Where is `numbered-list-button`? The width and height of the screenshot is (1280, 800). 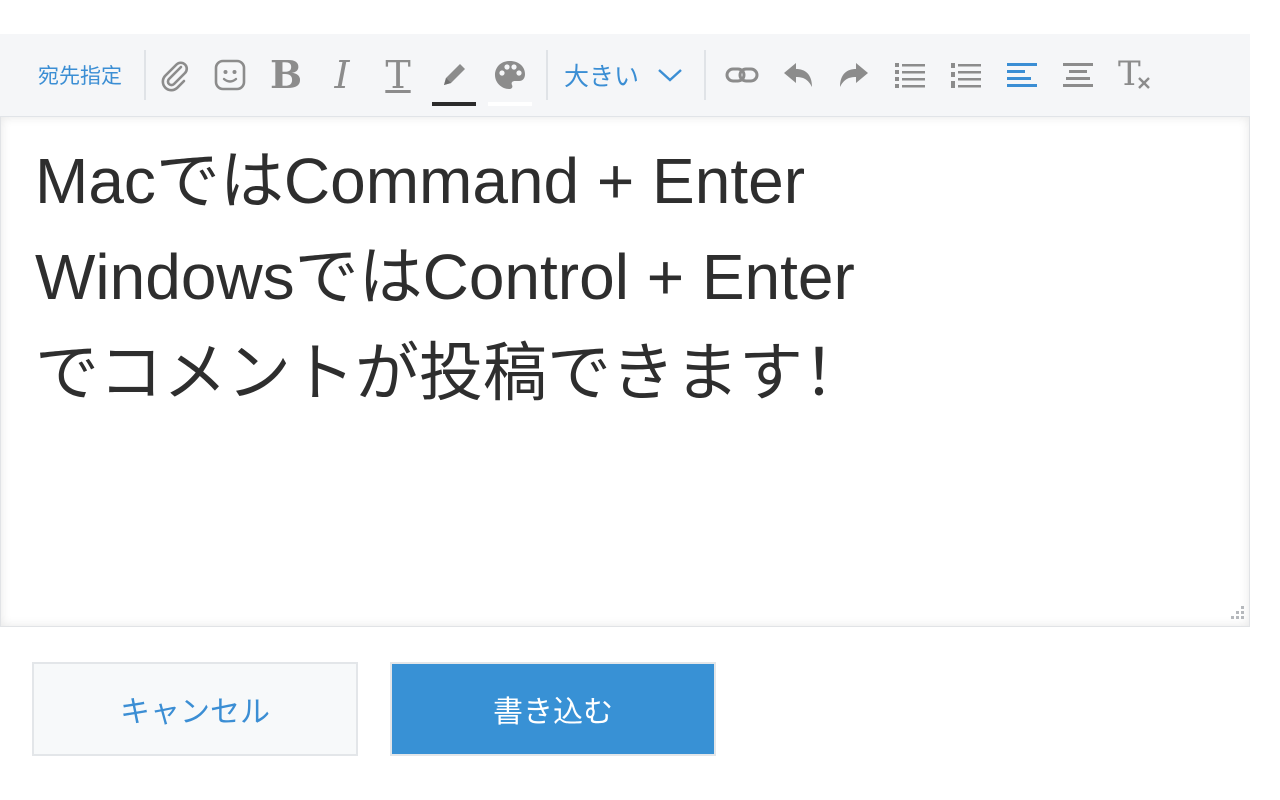
numbered-list-button is located at coordinates (966, 75).